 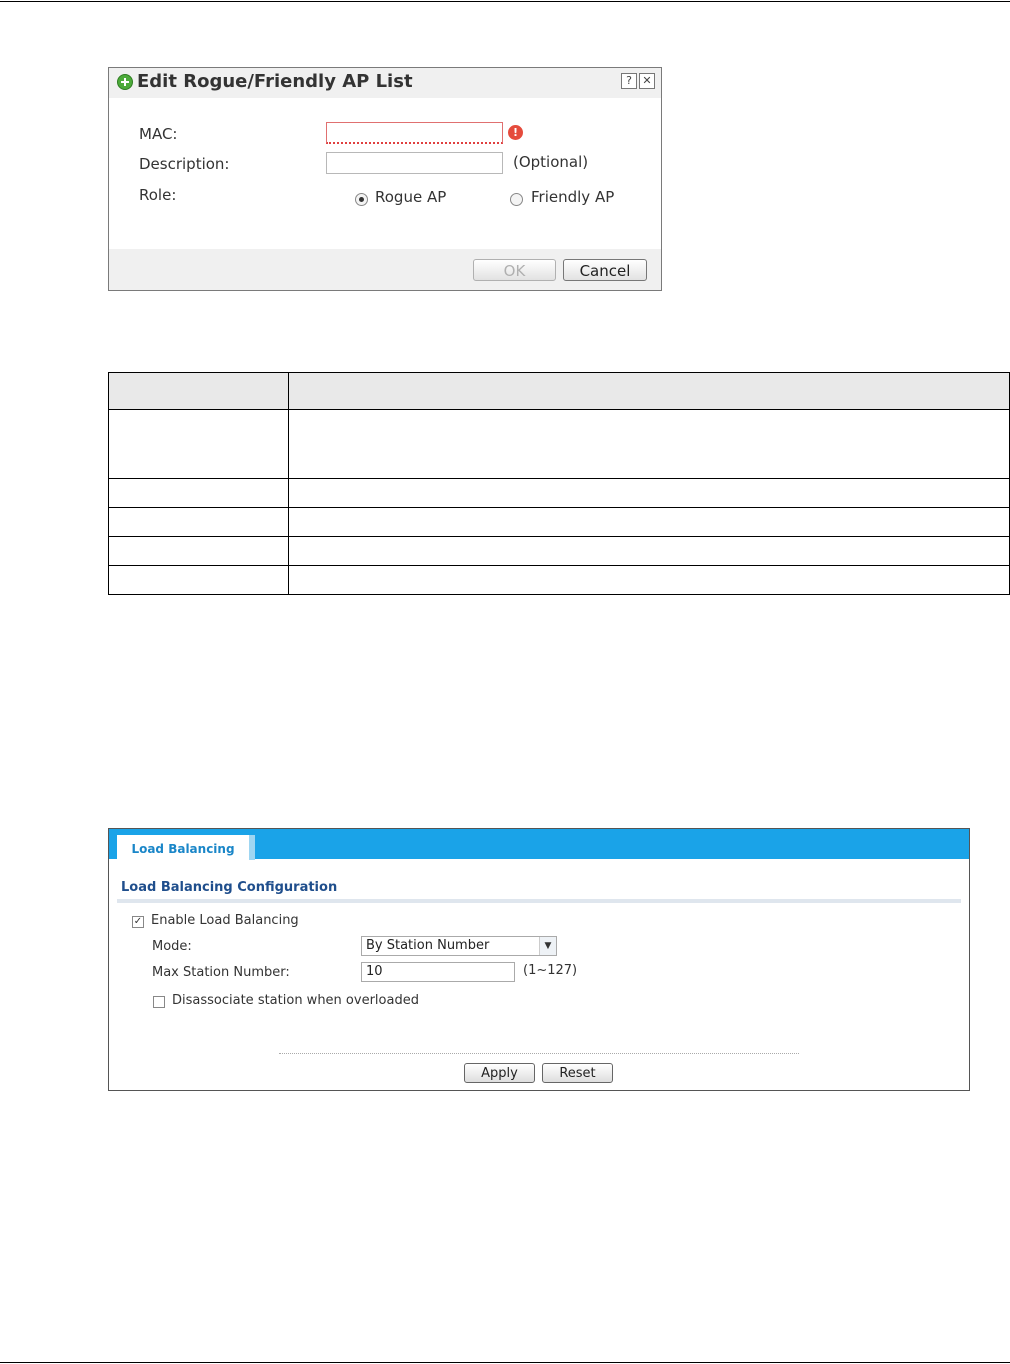 What do you see at coordinates (275, 81) in the screenshot?
I see `dialog-title: Edit Rogue/Friendly AP List` at bounding box center [275, 81].